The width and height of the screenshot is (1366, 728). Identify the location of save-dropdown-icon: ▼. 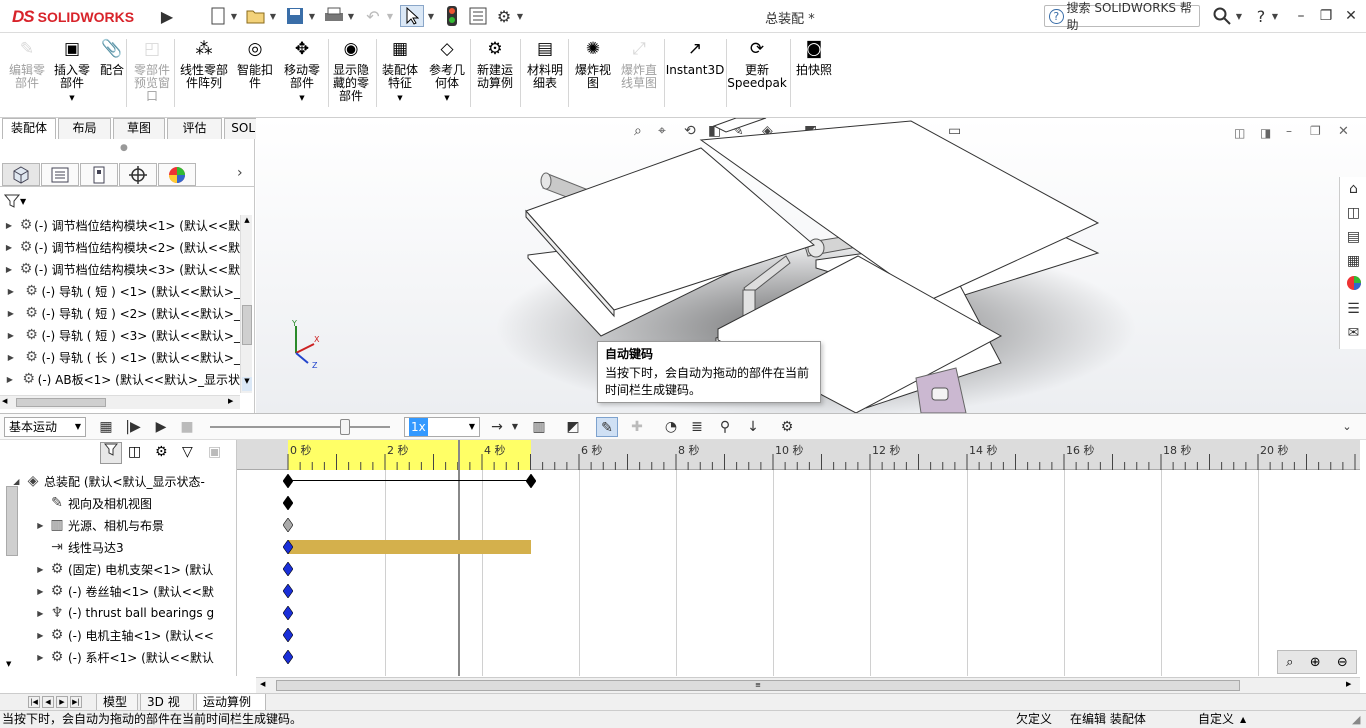
(312, 16).